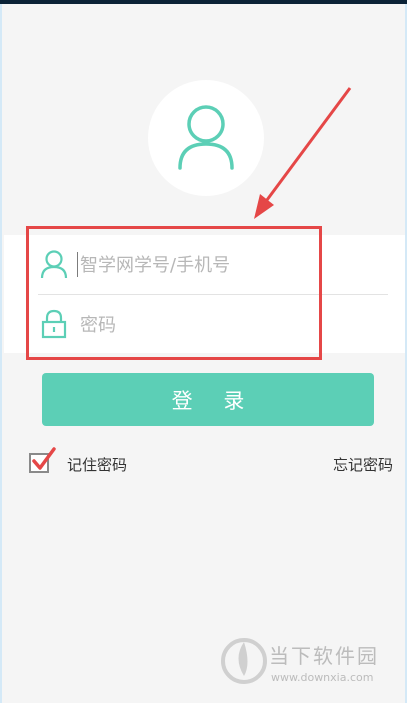 Image resolution: width=407 pixels, height=703 pixels. Describe the element at coordinates (324, 656) in the screenshot. I see `watermark-brand: 当下软件园` at that location.